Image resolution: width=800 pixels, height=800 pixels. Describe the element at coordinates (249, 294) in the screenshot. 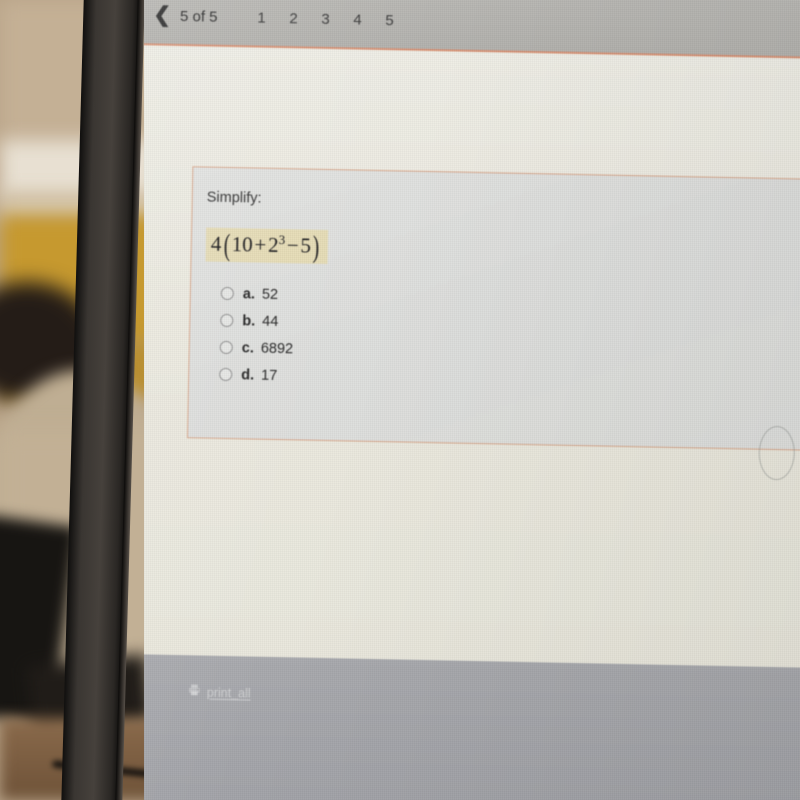

I see `choice-letter-a: a.` at that location.